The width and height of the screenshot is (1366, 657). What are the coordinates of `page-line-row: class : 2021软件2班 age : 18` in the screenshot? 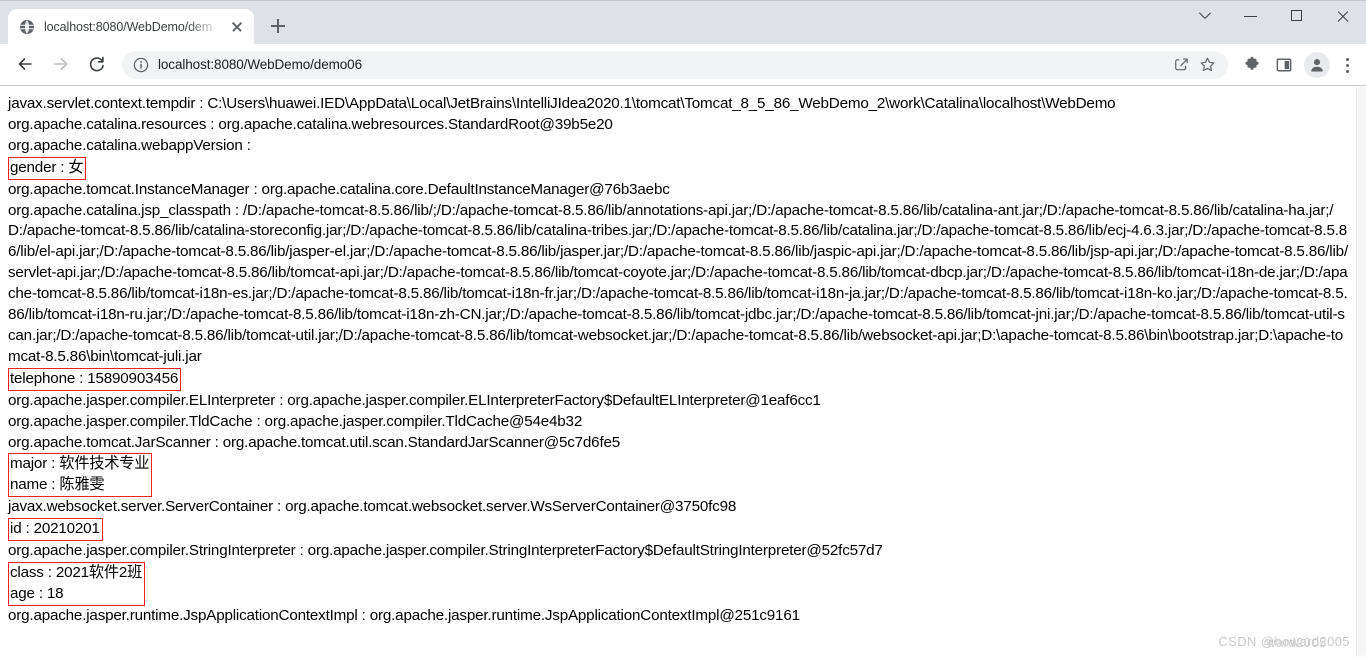 It's located at (678, 583).